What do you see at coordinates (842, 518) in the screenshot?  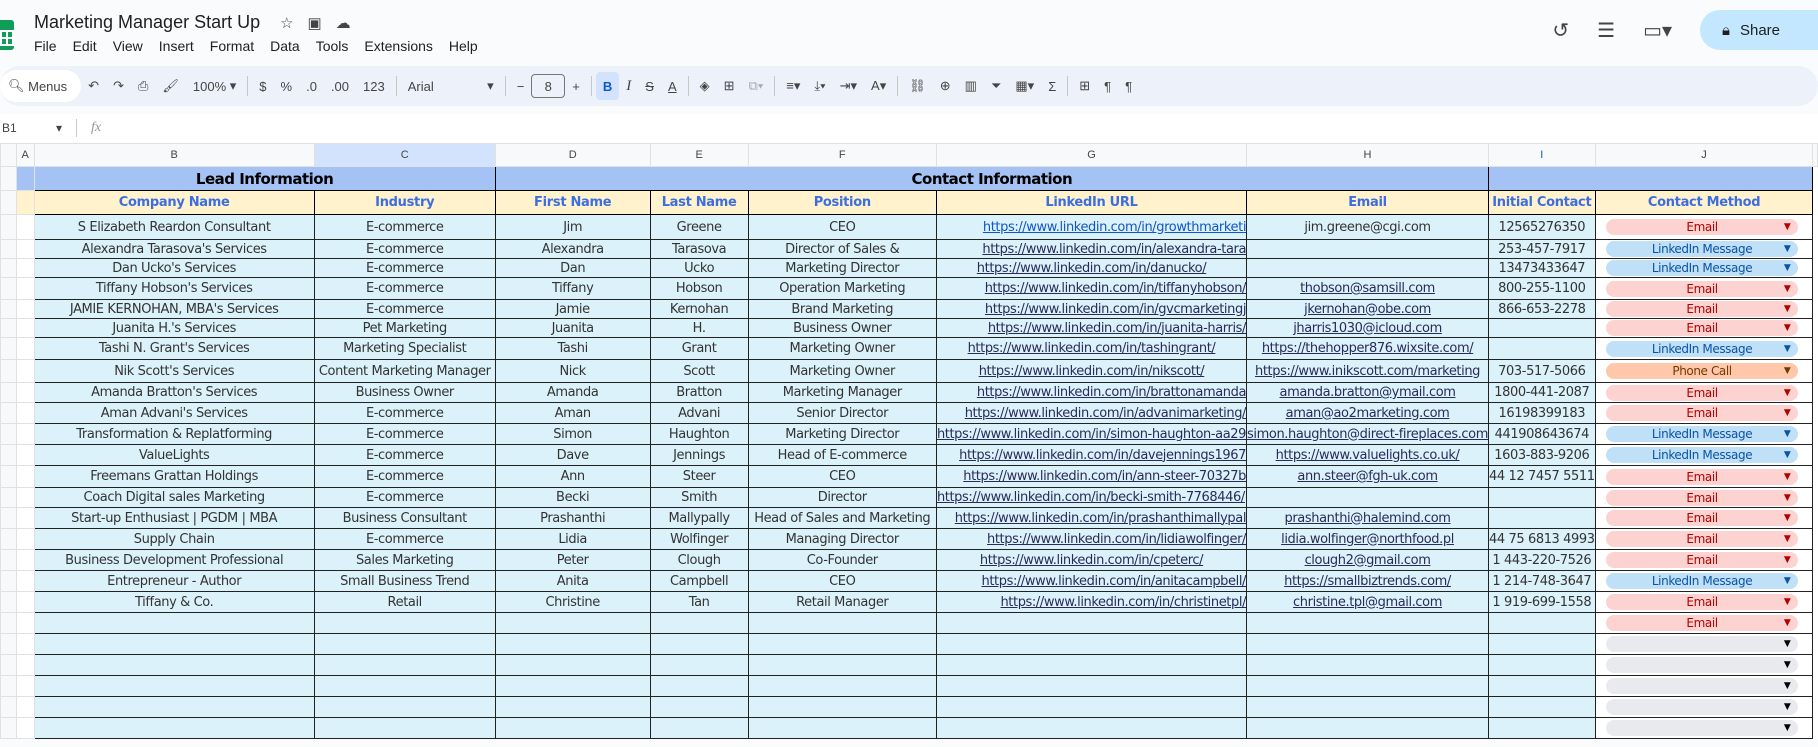 I see `cell-position: Head of Sales and Marketing` at bounding box center [842, 518].